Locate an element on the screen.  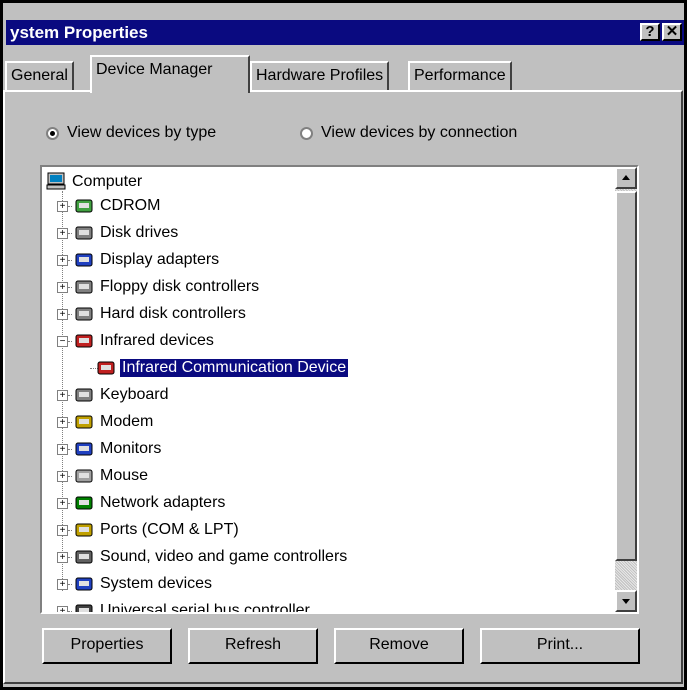
tree-item: Infrared Communication Device is located at coordinates (327, 368).